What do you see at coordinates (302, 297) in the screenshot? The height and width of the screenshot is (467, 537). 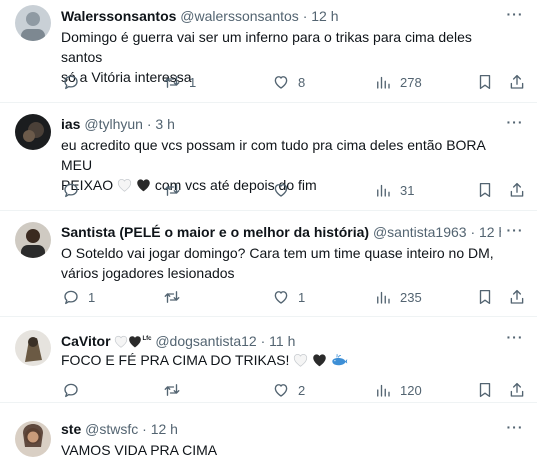 I see `like-count: 1` at bounding box center [302, 297].